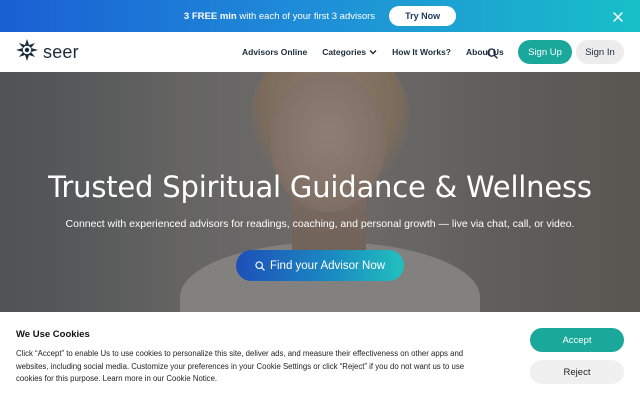 This screenshot has height=400, width=640. I want to click on accept-button: Accept, so click(577, 340).